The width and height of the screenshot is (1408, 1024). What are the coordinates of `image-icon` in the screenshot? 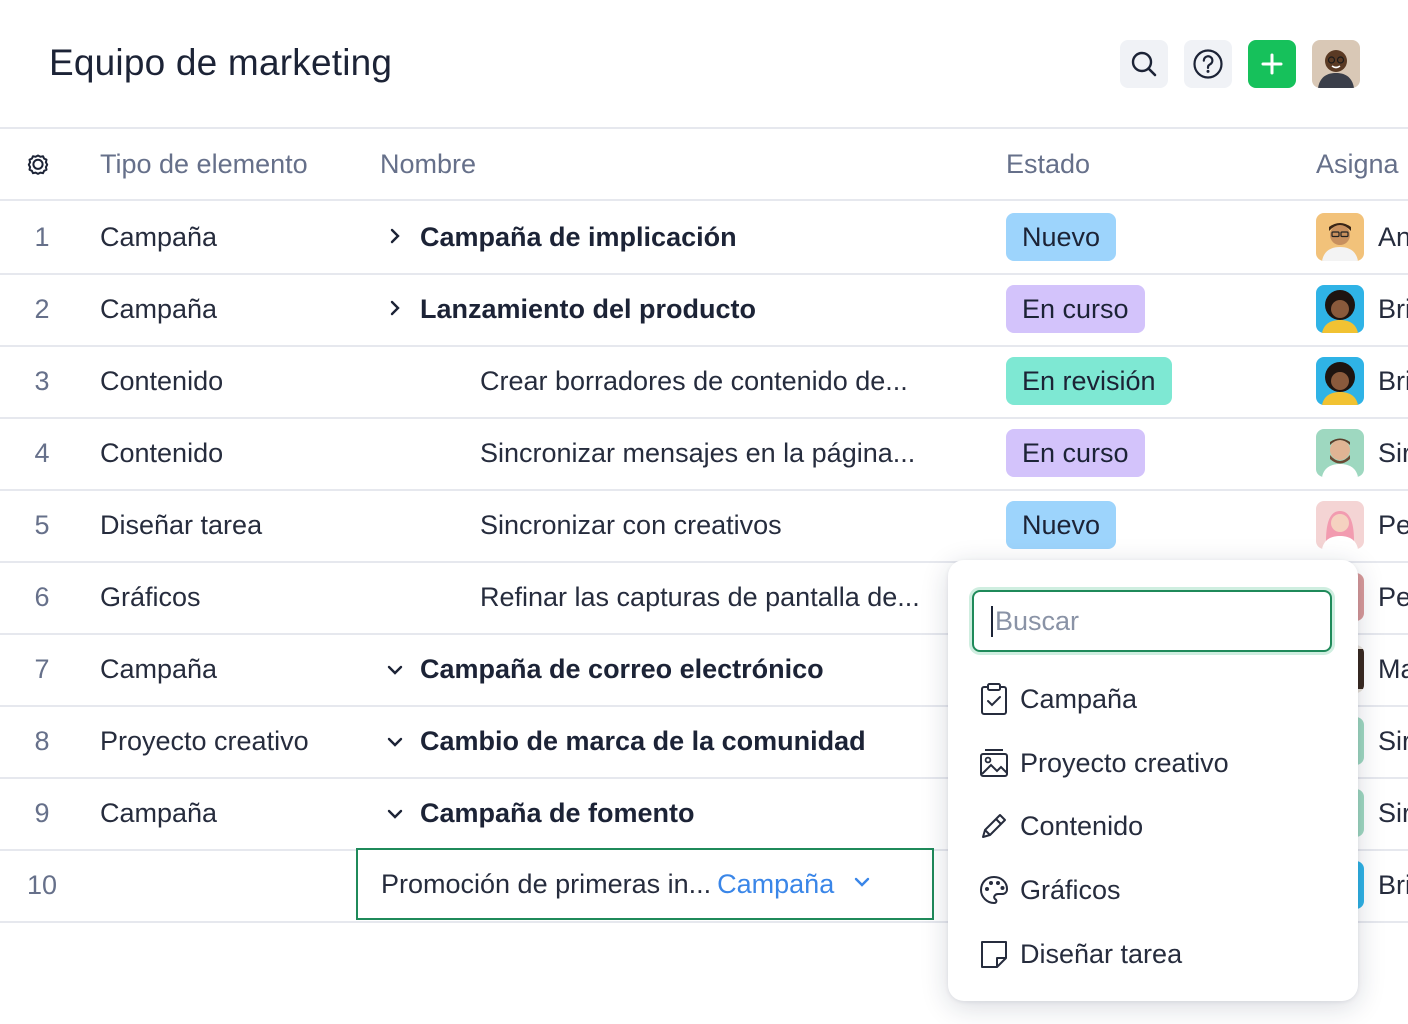 It's located at (994, 763).